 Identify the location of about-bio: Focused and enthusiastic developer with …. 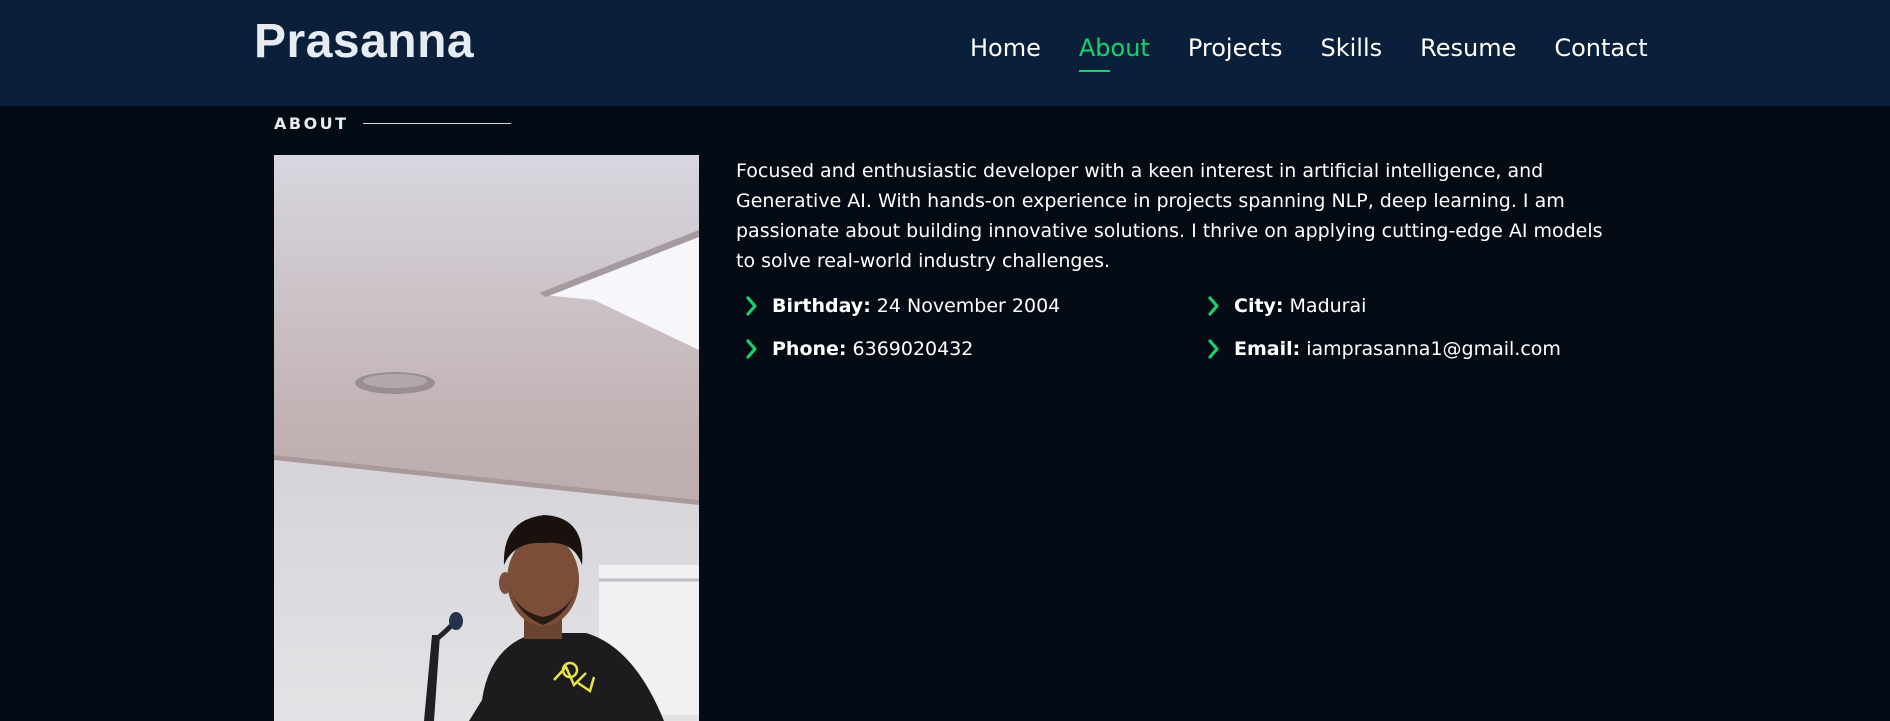
(1169, 216).